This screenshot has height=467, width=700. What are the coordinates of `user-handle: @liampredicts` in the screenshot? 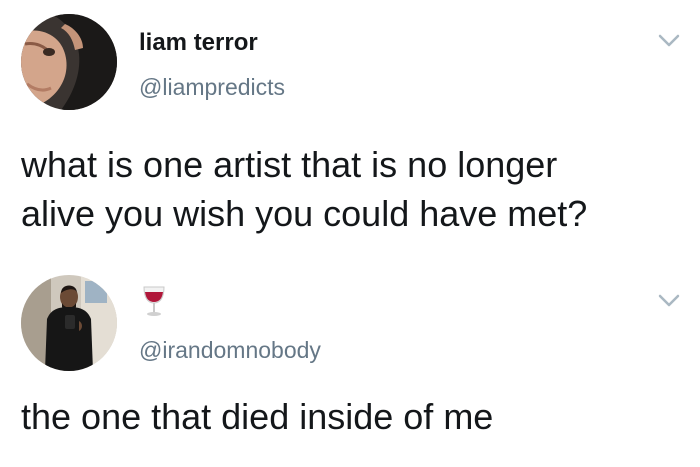 It's located at (212, 87).